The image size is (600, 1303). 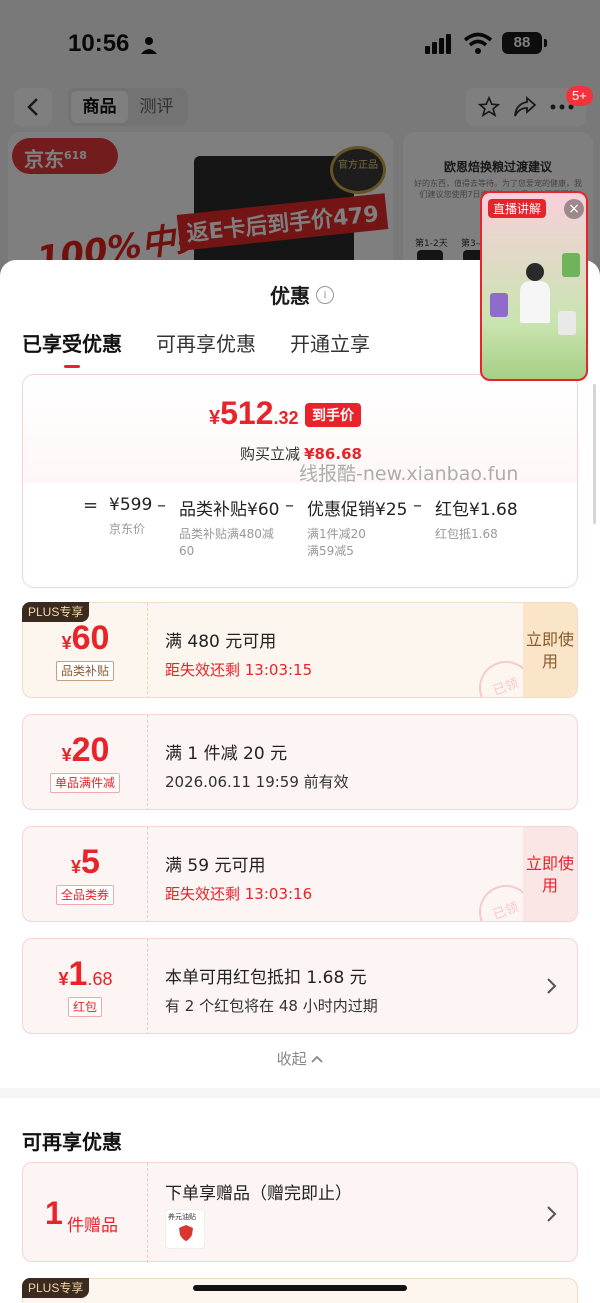 What do you see at coordinates (594, 454) in the screenshot?
I see `scrollbar` at bounding box center [594, 454].